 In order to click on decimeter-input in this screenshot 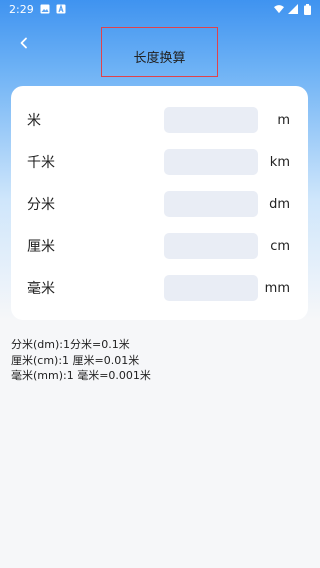, I will do `click(211, 204)`.